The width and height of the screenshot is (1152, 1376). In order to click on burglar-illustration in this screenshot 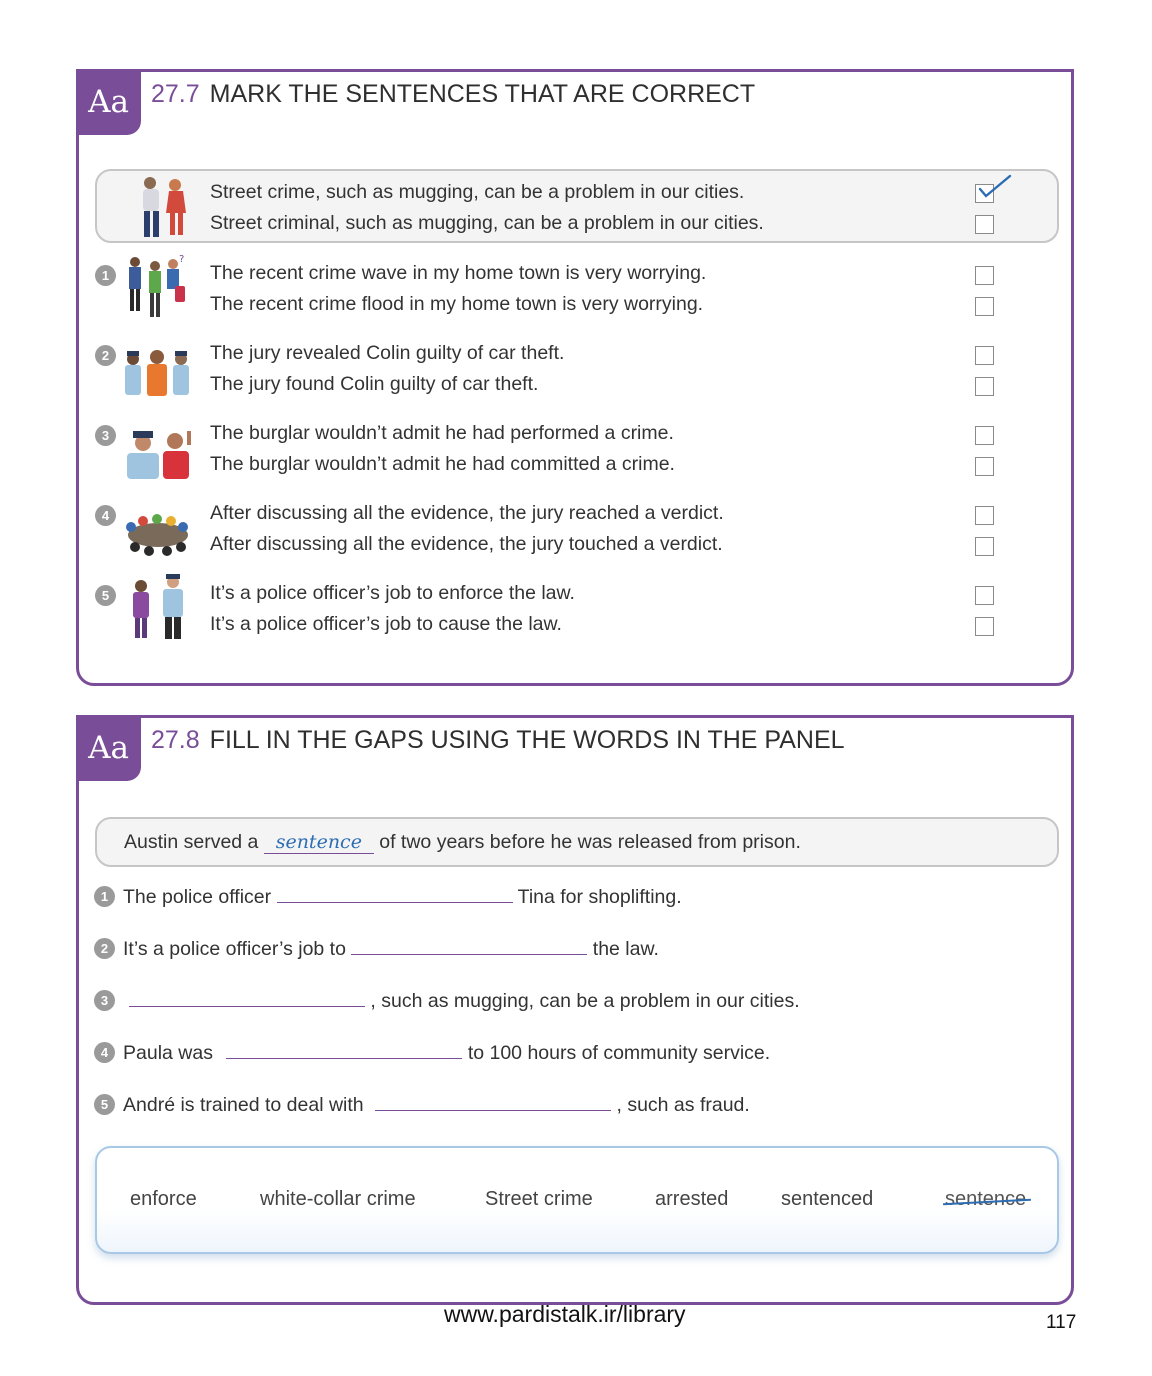, I will do `click(159, 455)`.